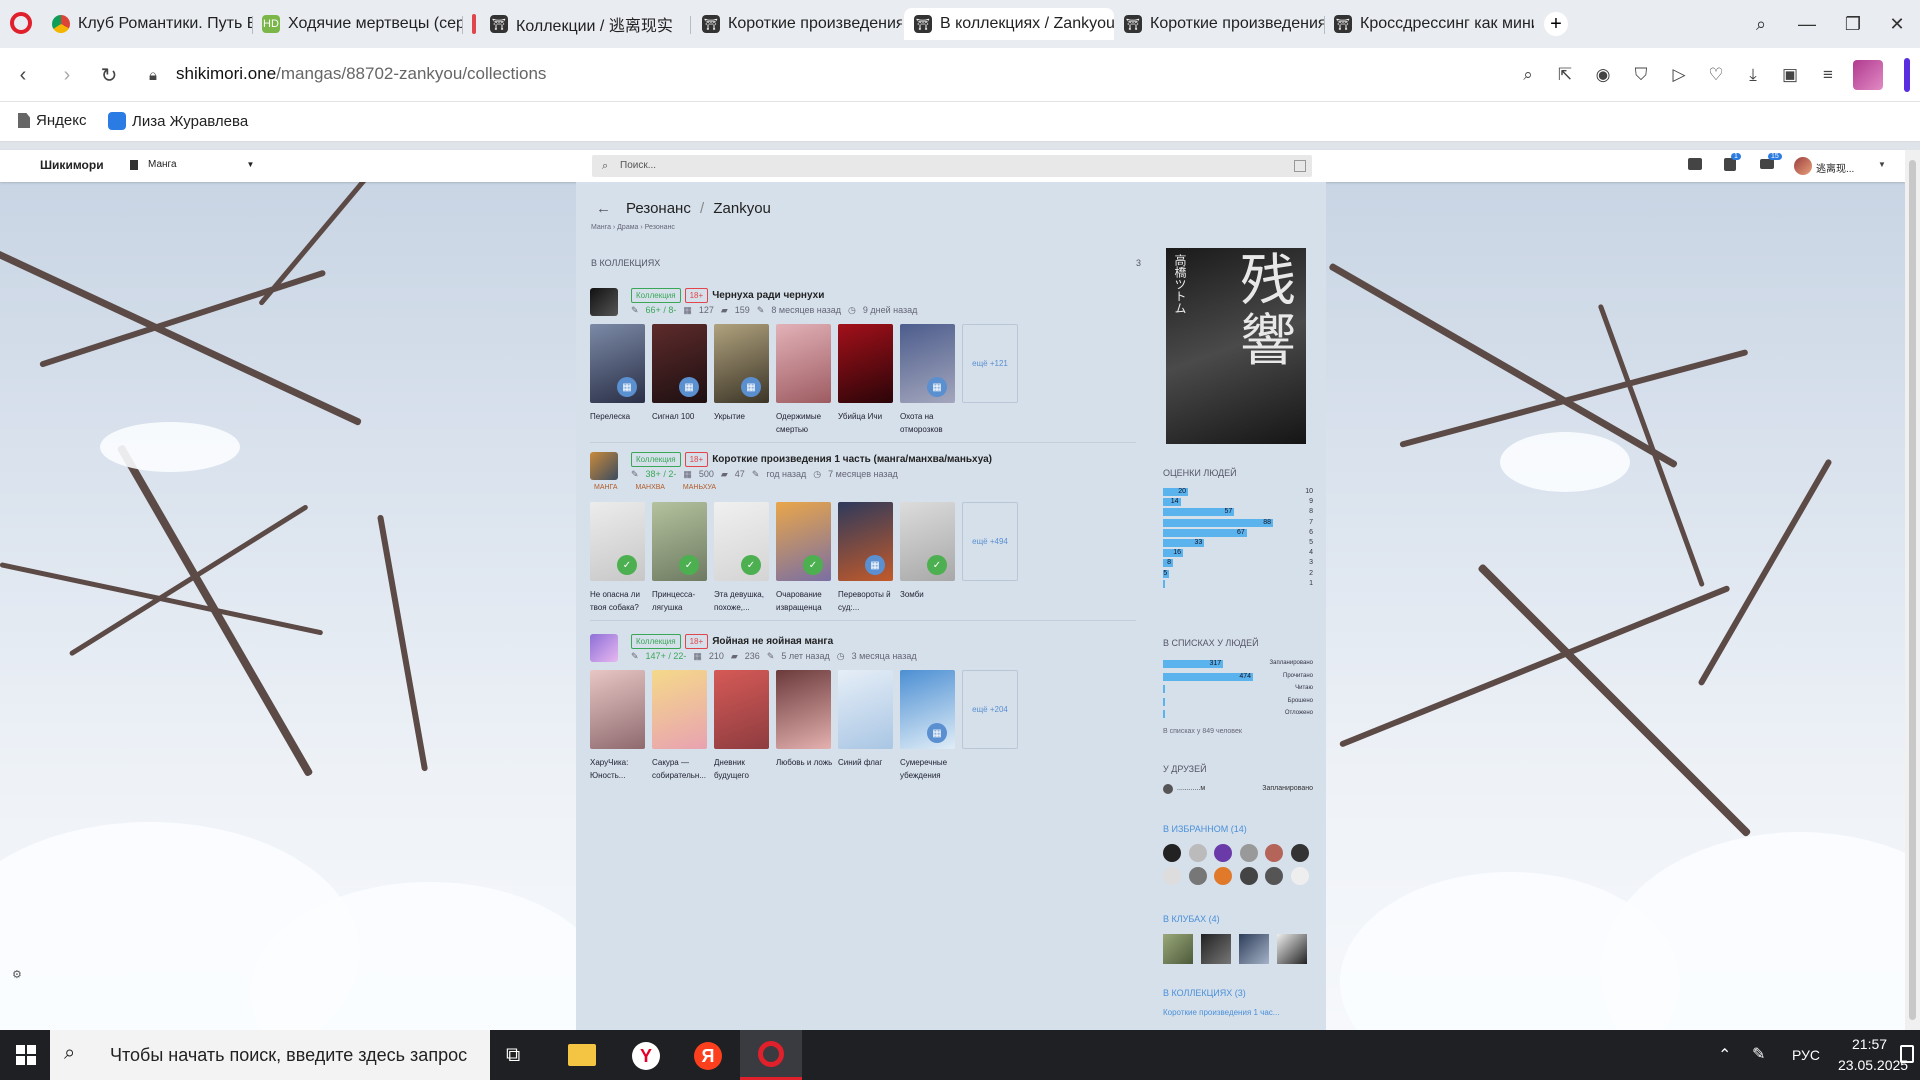 Image resolution: width=1920 pixels, height=1080 pixels. What do you see at coordinates (1219, 24) in the screenshot?
I see `tab-5: ⛩ Короткие произведения` at bounding box center [1219, 24].